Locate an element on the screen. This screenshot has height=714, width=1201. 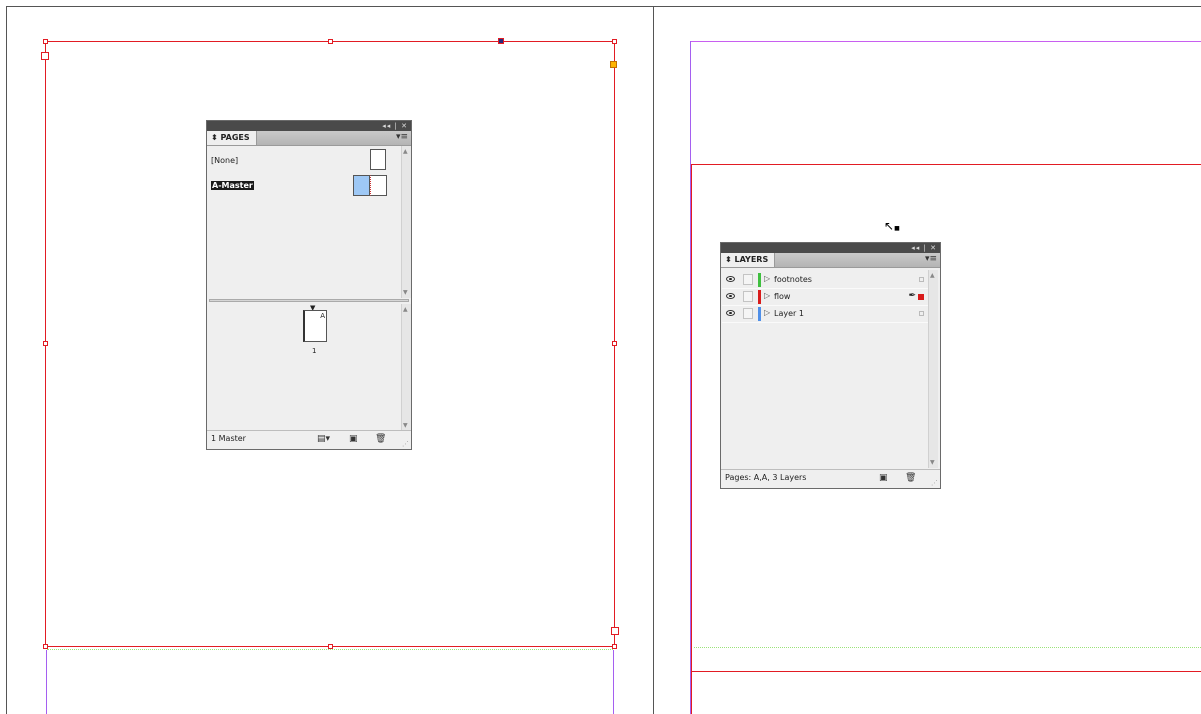
bleed-guide-left is located at coordinates (46, 682).